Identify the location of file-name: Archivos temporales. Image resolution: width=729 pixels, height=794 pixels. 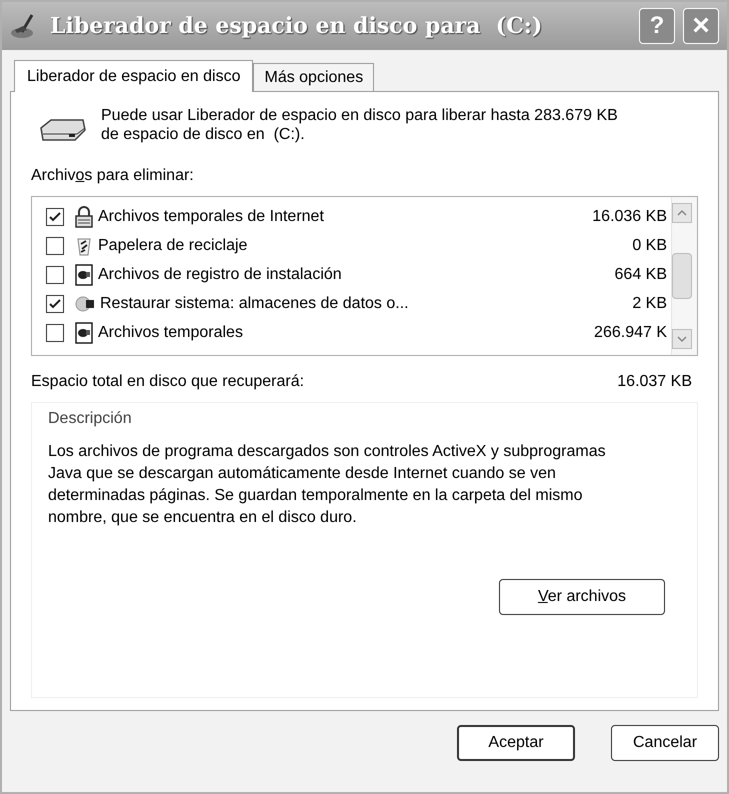
(171, 332).